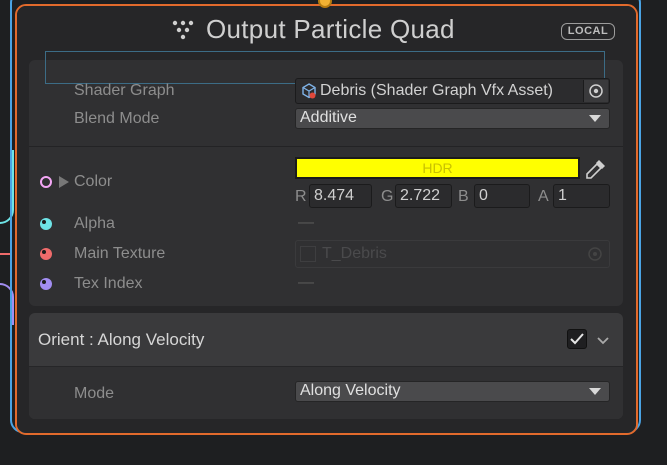  I want to click on hdr-label: HDR, so click(437, 168).